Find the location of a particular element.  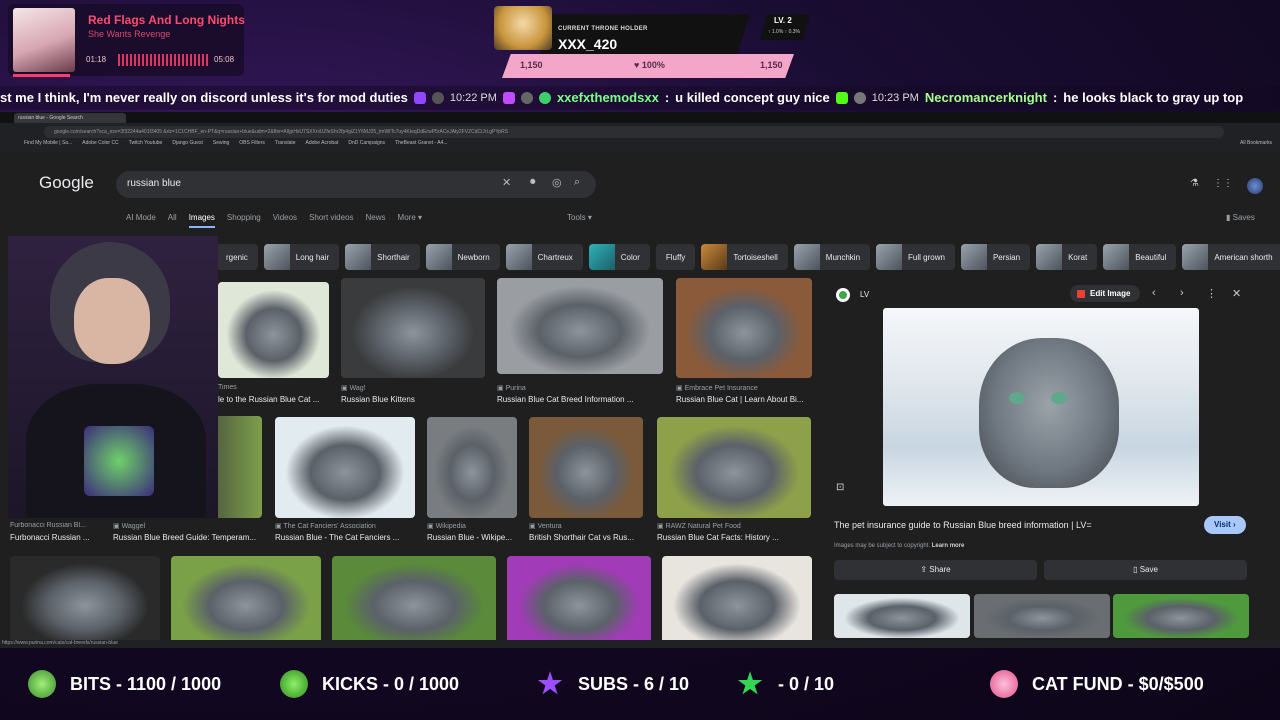

result-title: Russian Blue Kittens is located at coordinates (413, 399).